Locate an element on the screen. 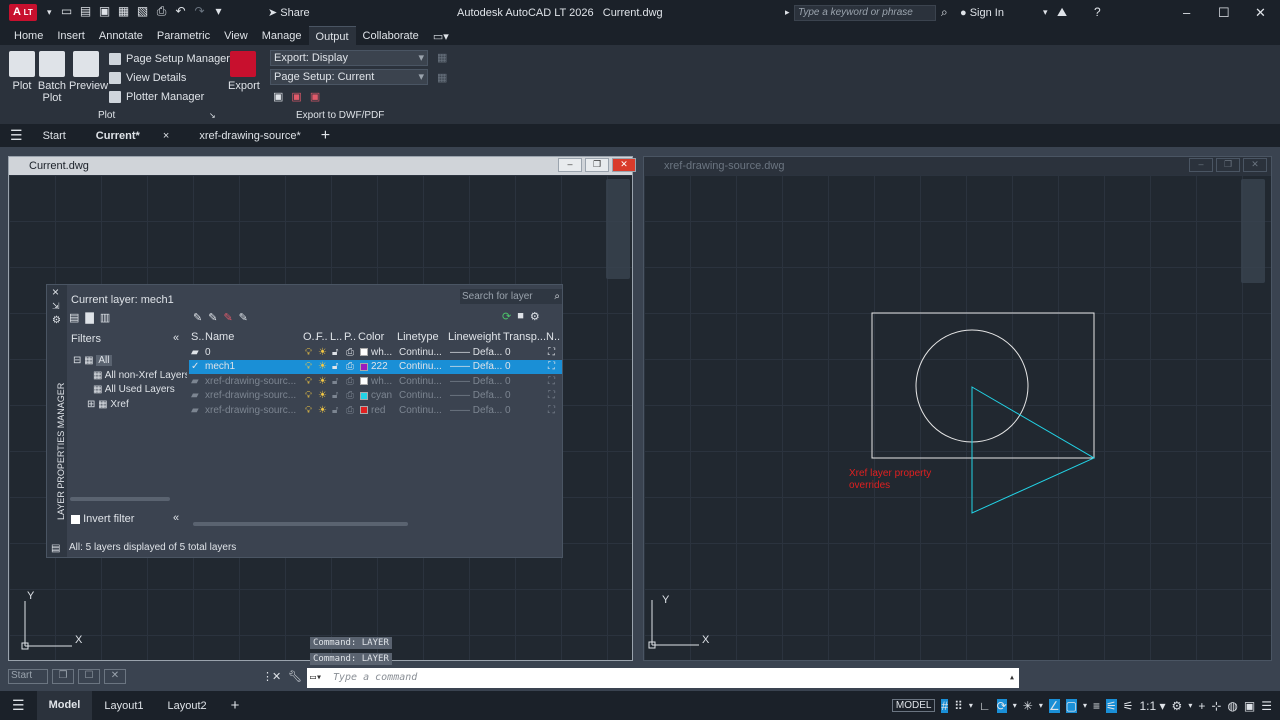  panel-launcher-icon: ↘ is located at coordinates (212, 115).